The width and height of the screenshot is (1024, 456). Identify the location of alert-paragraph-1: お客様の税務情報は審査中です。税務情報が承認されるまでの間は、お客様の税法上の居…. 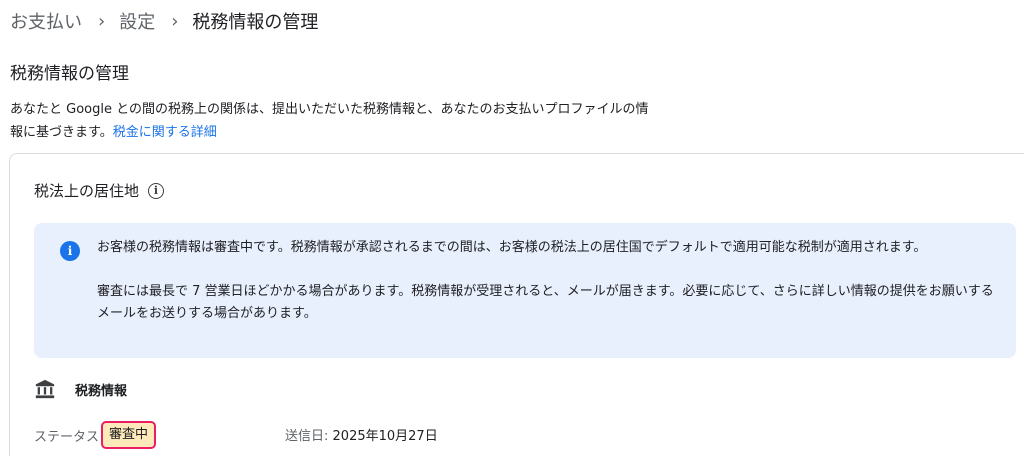
(512, 247).